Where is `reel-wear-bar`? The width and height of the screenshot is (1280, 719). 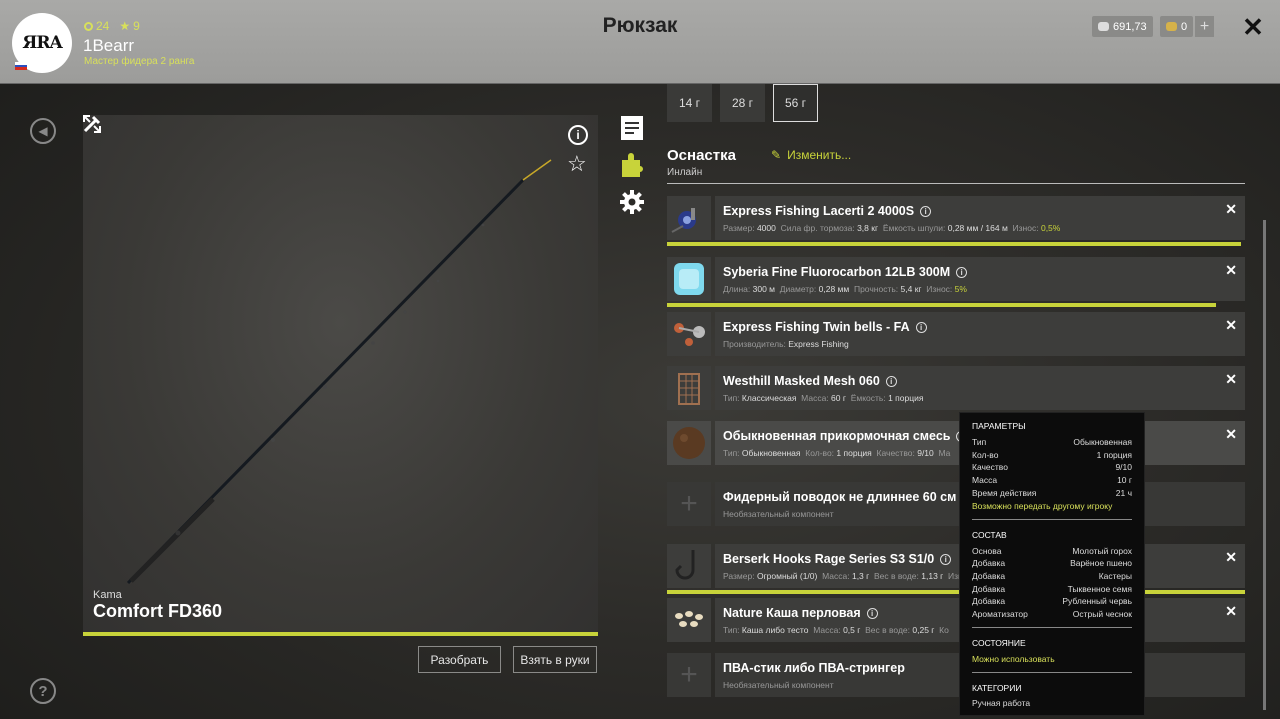
reel-wear-bar is located at coordinates (954, 244).